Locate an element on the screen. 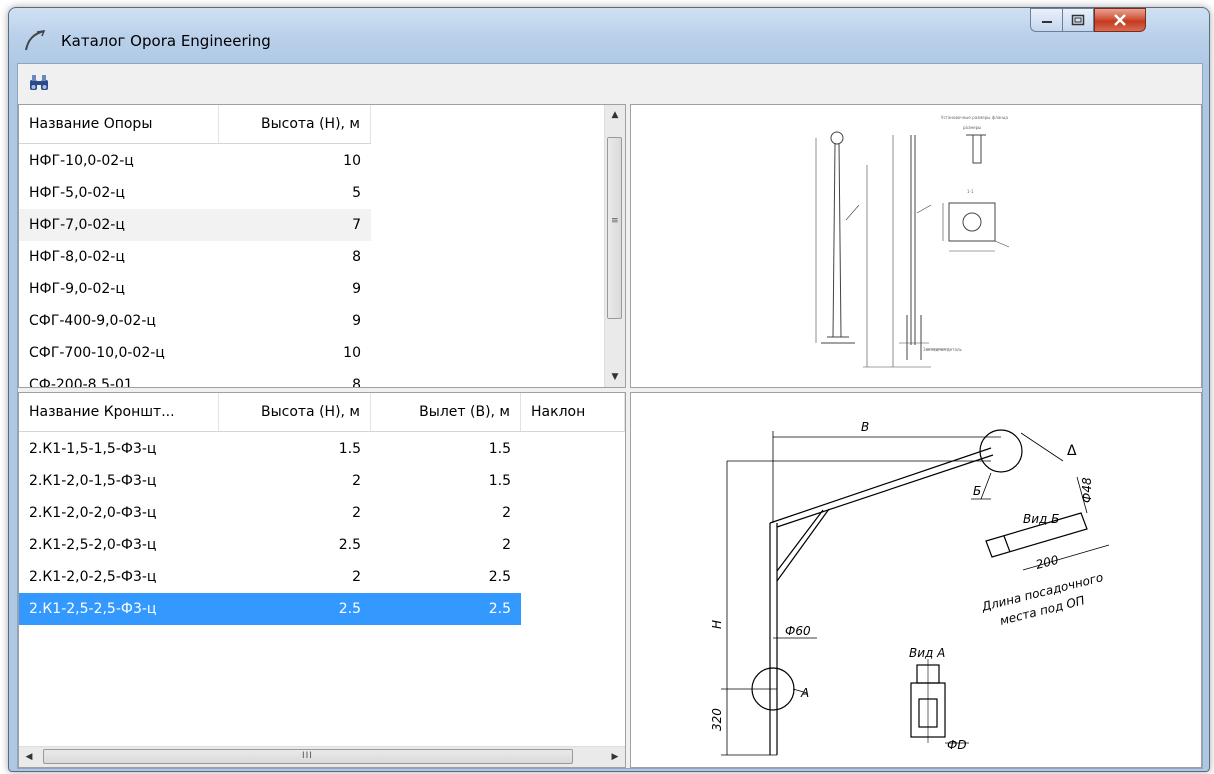 The height and width of the screenshot is (774, 1214). svg-text: Установочные размеры фланца is located at coordinates (974, 117).